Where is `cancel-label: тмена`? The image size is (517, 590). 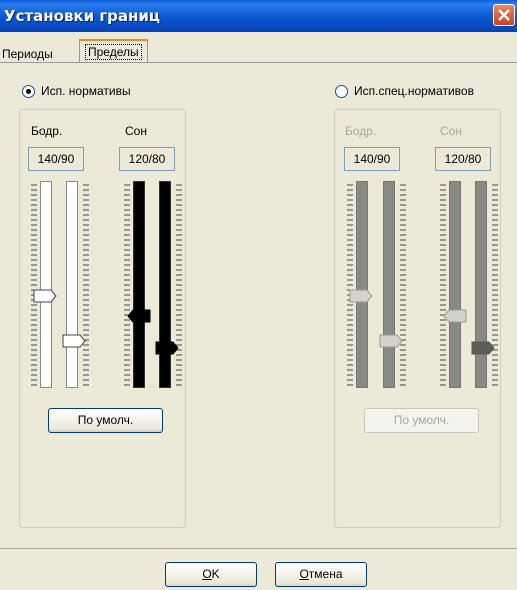
cancel-label: тмена is located at coordinates (325, 574).